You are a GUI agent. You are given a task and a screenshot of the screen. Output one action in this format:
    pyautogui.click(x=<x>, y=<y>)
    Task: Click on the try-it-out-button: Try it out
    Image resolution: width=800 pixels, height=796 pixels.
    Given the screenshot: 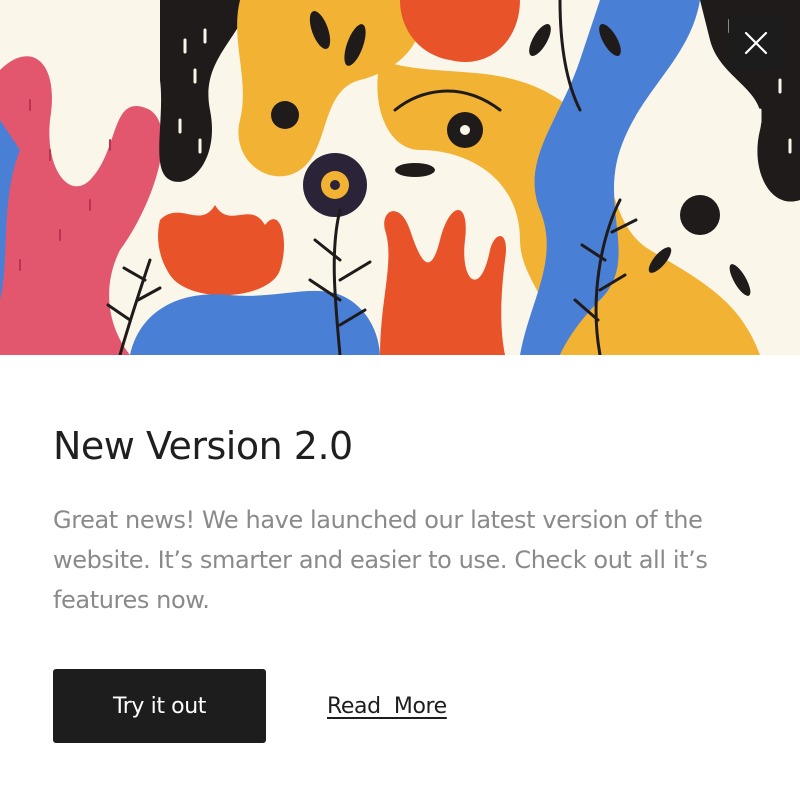 What is the action you would take?
    pyautogui.click(x=159, y=706)
    